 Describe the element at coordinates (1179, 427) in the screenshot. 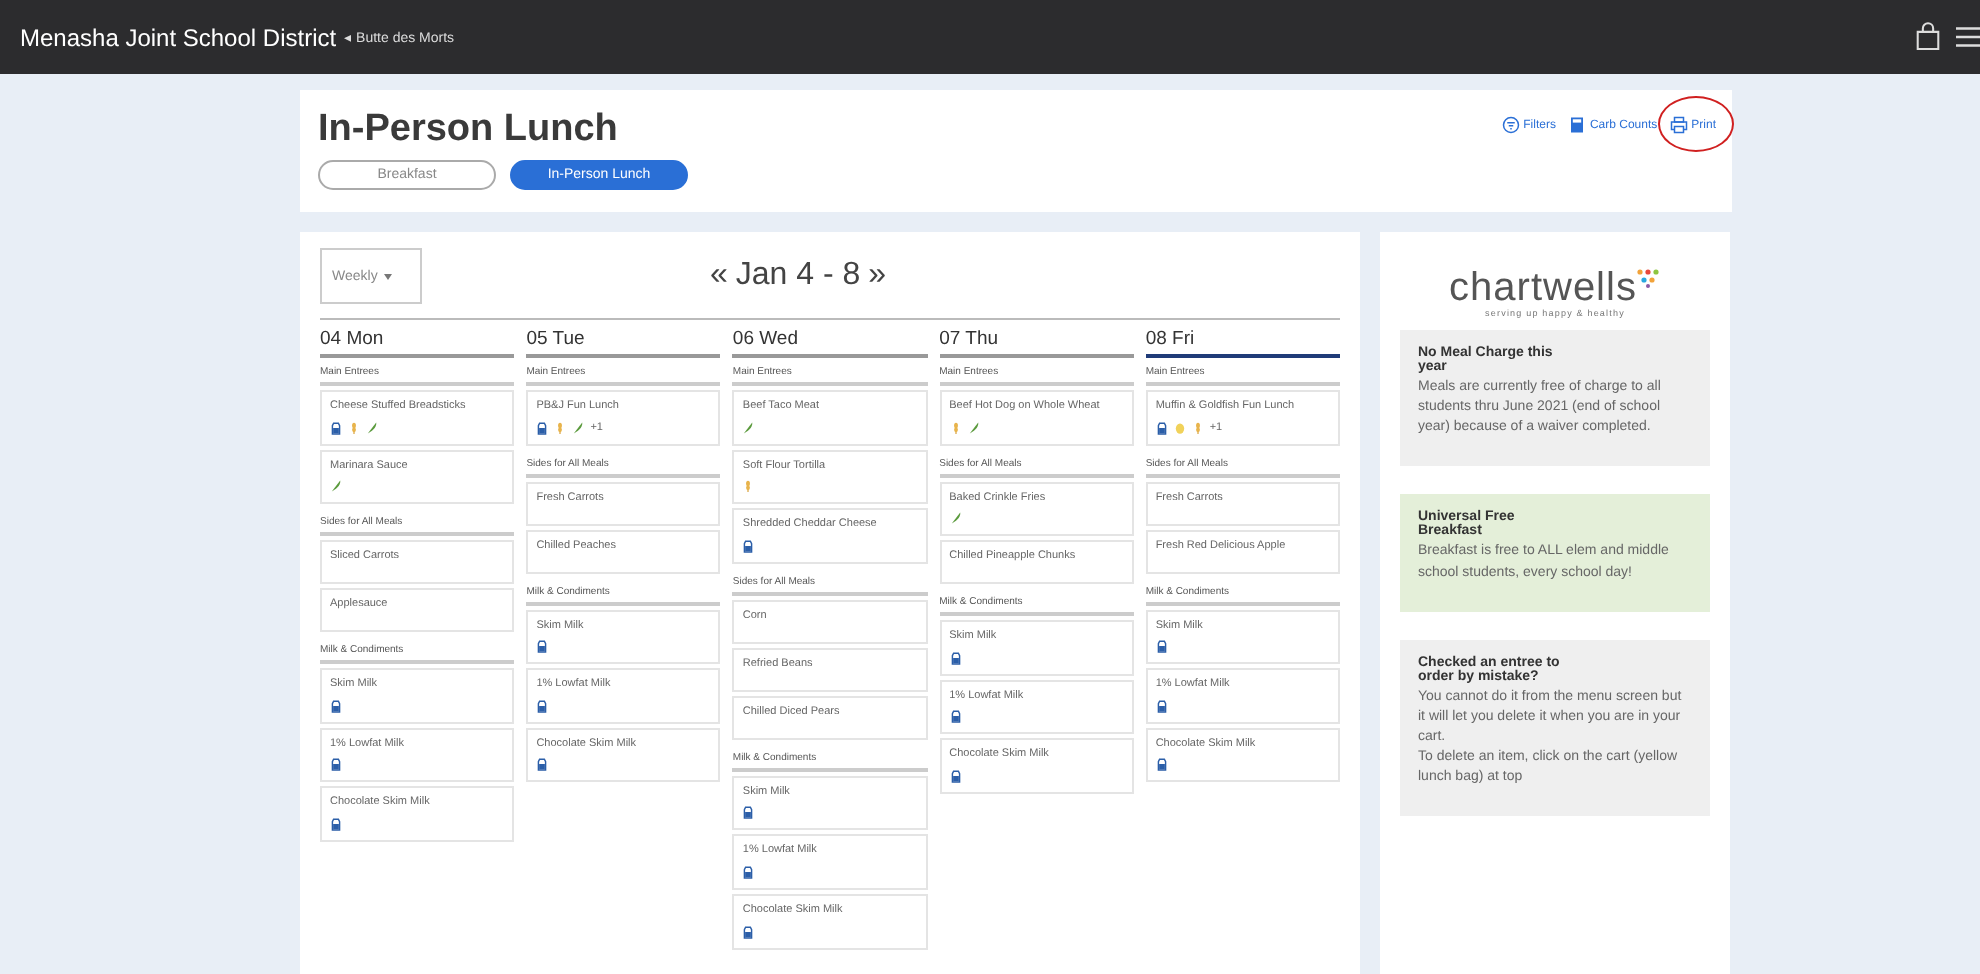

I see `egg-icon` at that location.